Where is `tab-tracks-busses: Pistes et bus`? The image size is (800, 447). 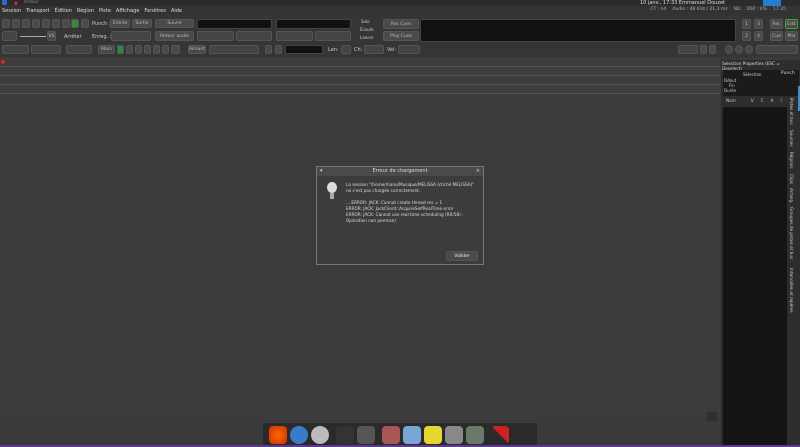
tab-tracks-busses: Pistes et bus is located at coordinates (791, 111).